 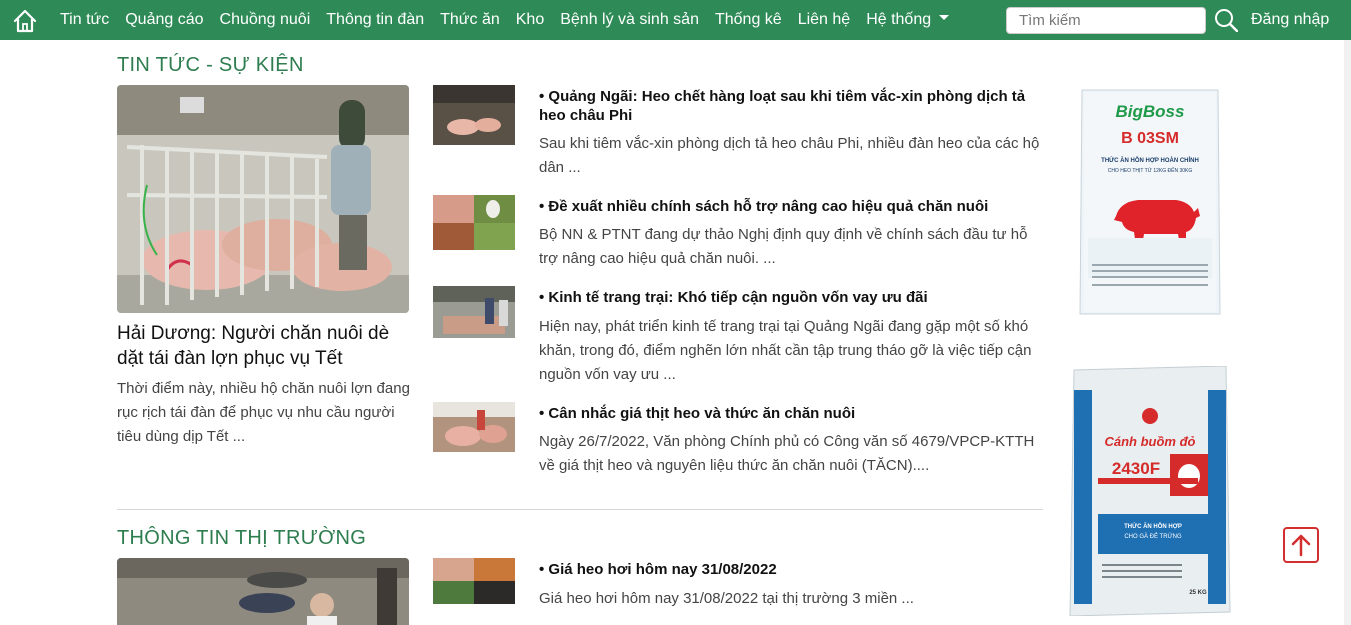 I want to click on ad2-brand: Cánh buồm đỏ, so click(x=1150, y=441).